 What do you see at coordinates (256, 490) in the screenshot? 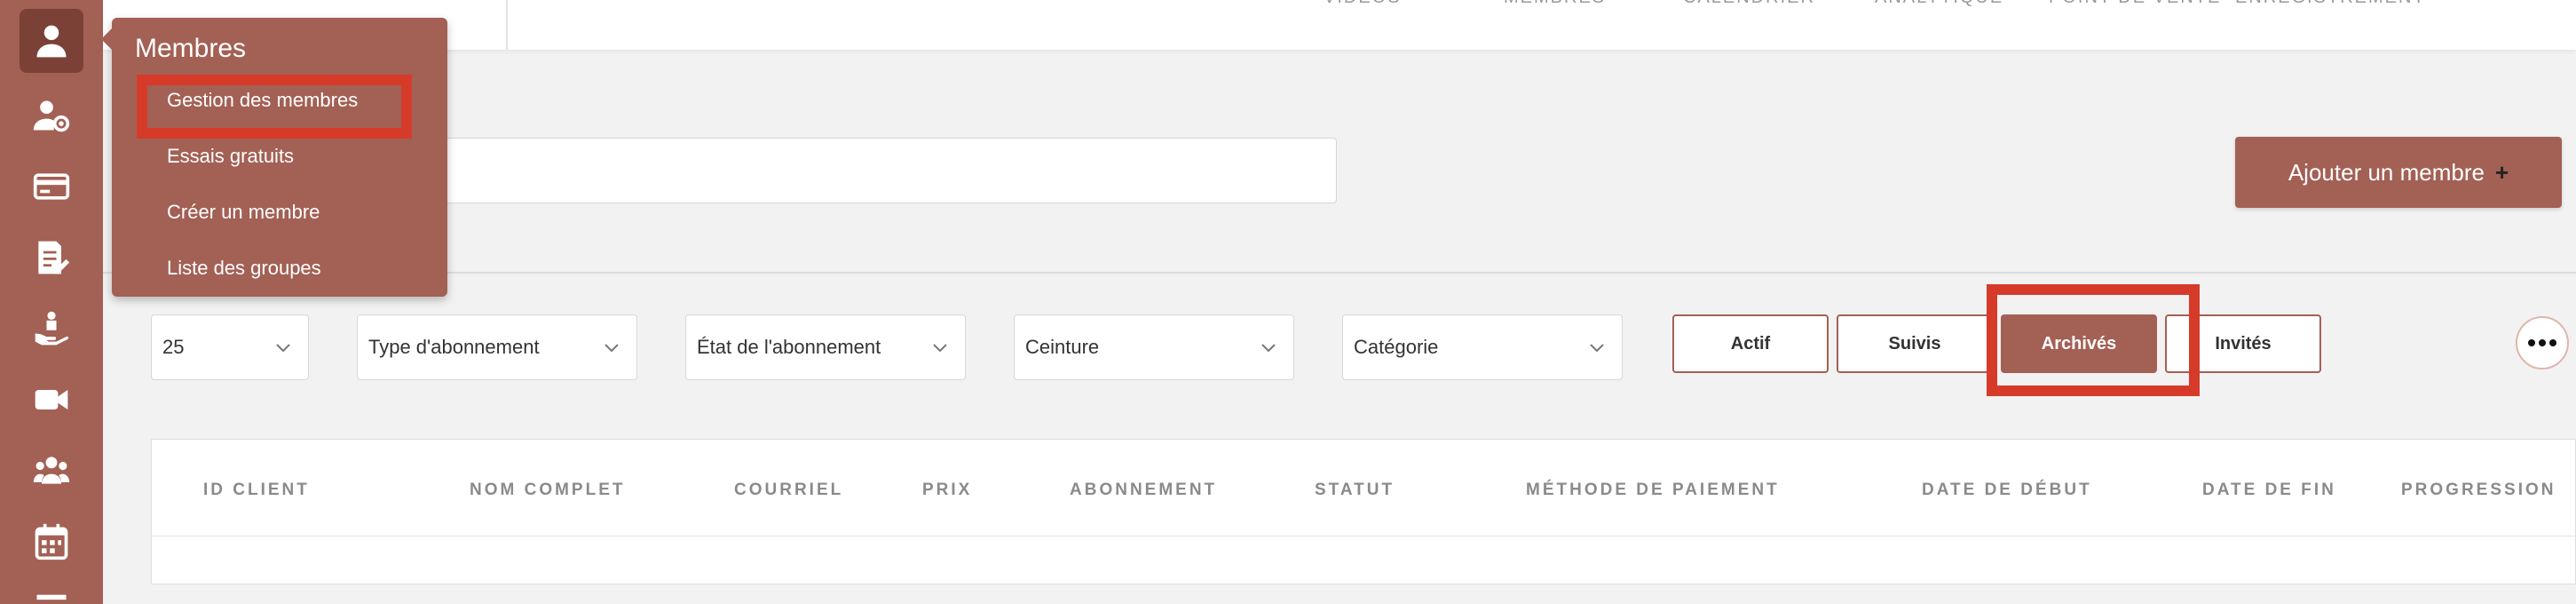
I see `column-header: ID CLIENT` at bounding box center [256, 490].